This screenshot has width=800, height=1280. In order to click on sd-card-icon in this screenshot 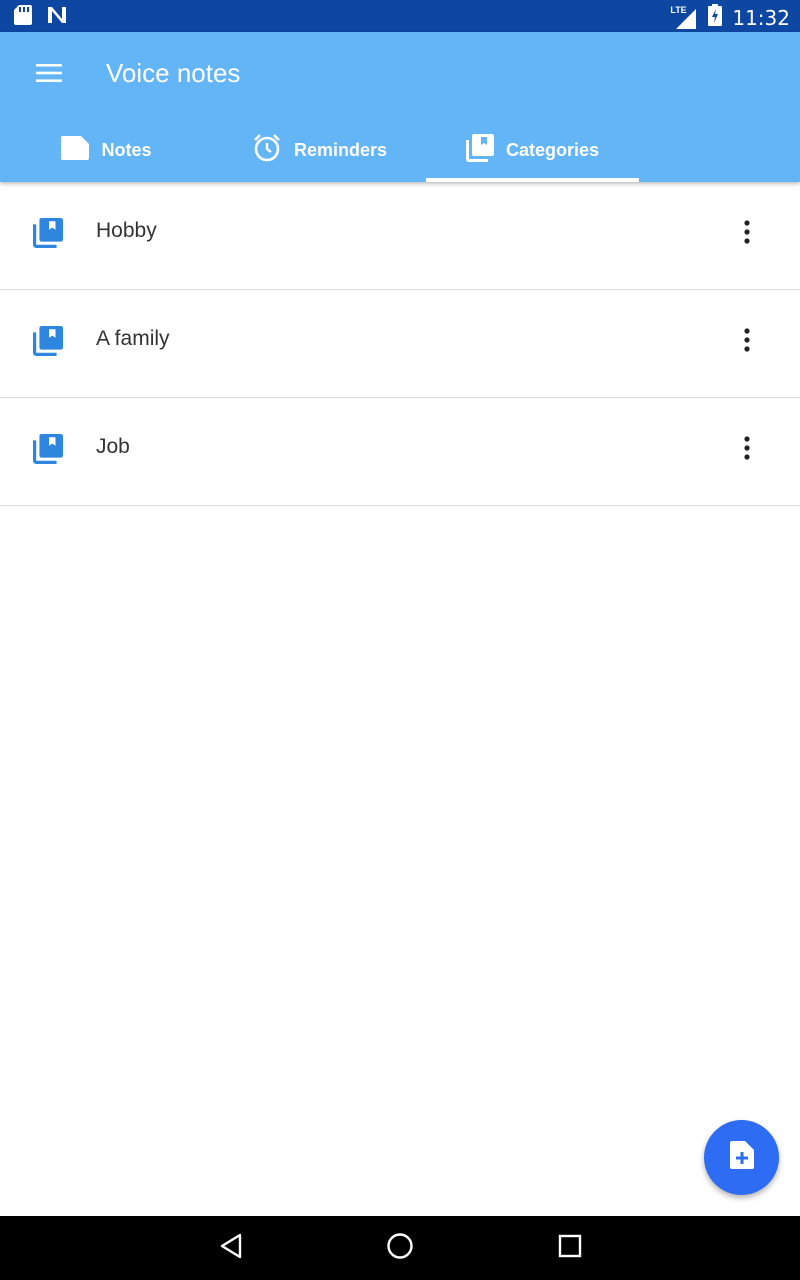, I will do `click(23, 17)`.